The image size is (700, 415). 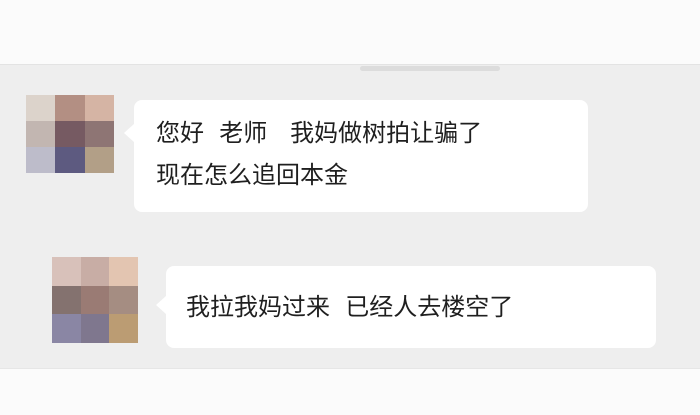 What do you see at coordinates (430, 68) in the screenshot?
I see `scroll-indicator` at bounding box center [430, 68].